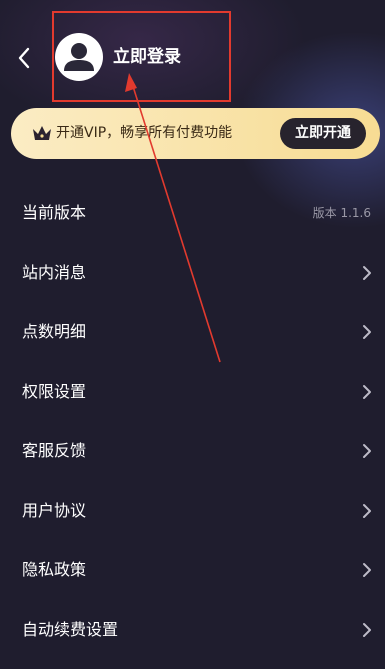 This screenshot has width=385, height=669. Describe the element at coordinates (144, 133) in the screenshot. I see `vip-promo-text: 开通VIP，畅享所有付费功能` at that location.